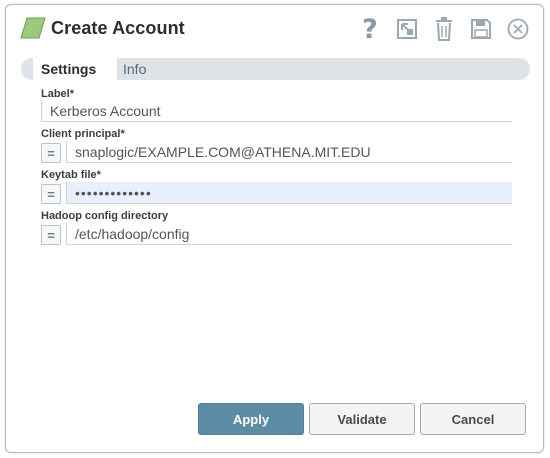 The height and width of the screenshot is (458, 550). Describe the element at coordinates (105, 216) in the screenshot. I see `hadoop-config-title: Hadoop config directory` at that location.